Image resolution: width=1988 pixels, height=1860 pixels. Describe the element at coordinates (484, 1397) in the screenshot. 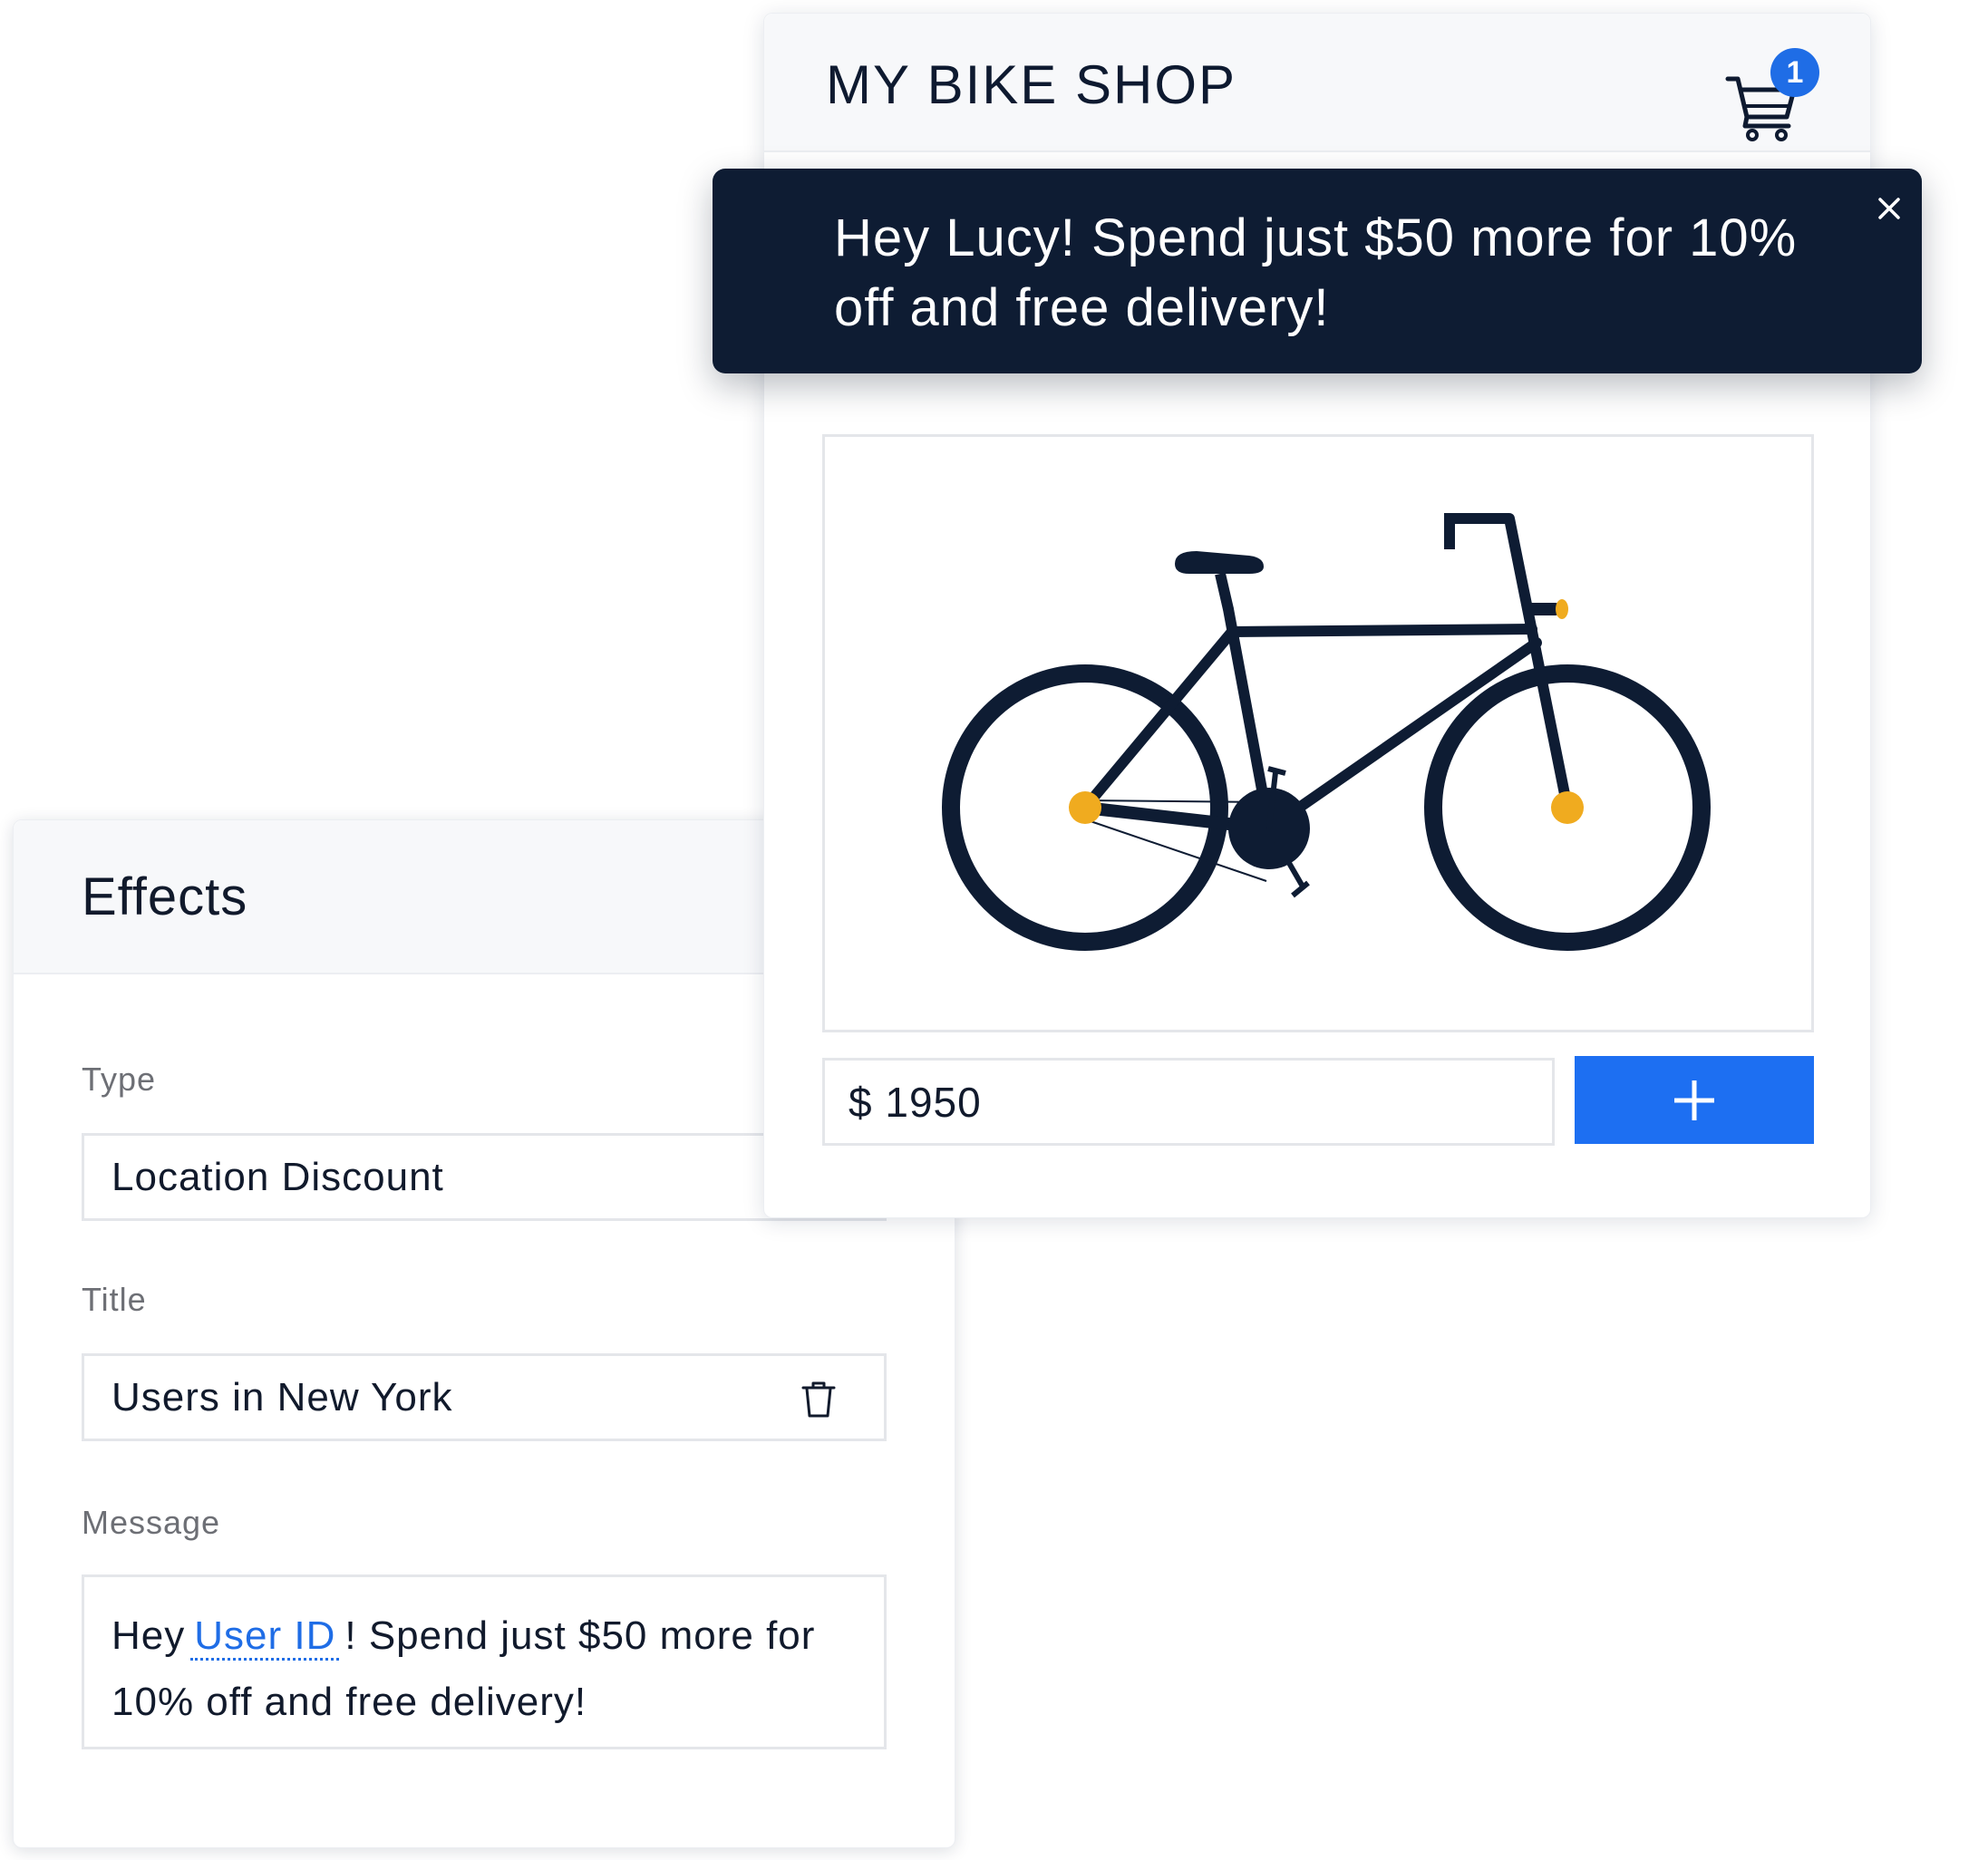

I see `title-field: Users in New York` at that location.